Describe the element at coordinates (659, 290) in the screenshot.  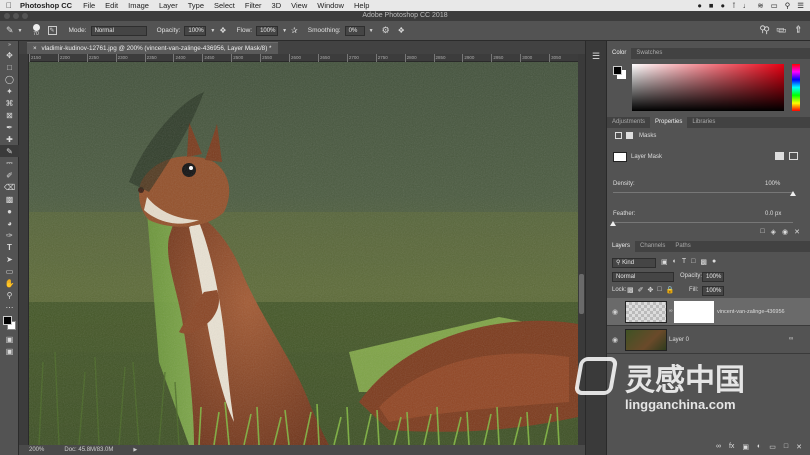
I see `lock-artboard-icon: □` at that location.